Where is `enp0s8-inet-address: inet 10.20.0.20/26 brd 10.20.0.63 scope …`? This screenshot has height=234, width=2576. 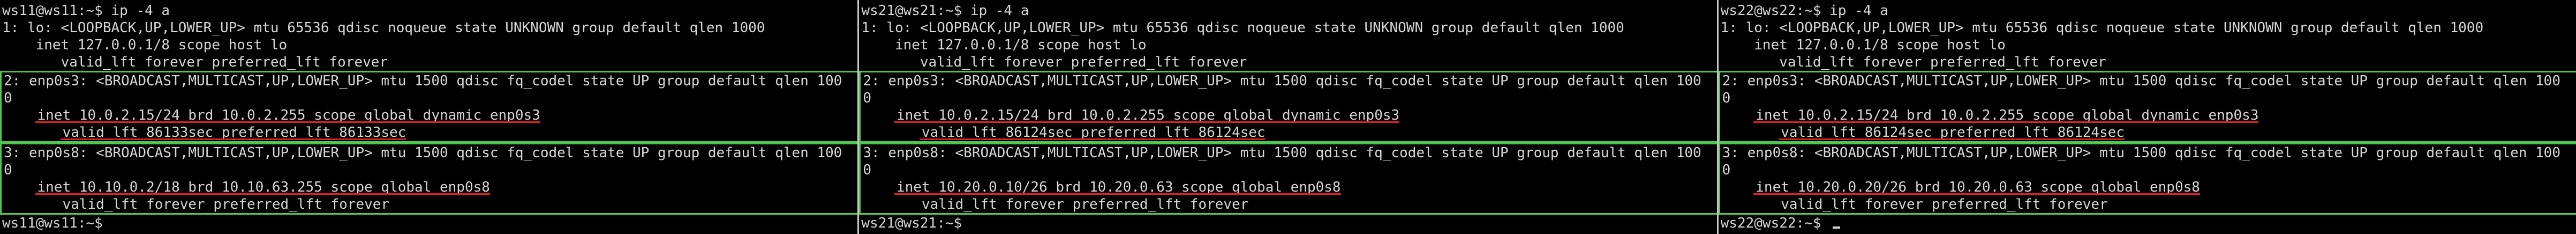
enp0s8-inet-address: inet 10.20.0.20/26 brd 10.20.0.63 scope … is located at coordinates (1976, 187).